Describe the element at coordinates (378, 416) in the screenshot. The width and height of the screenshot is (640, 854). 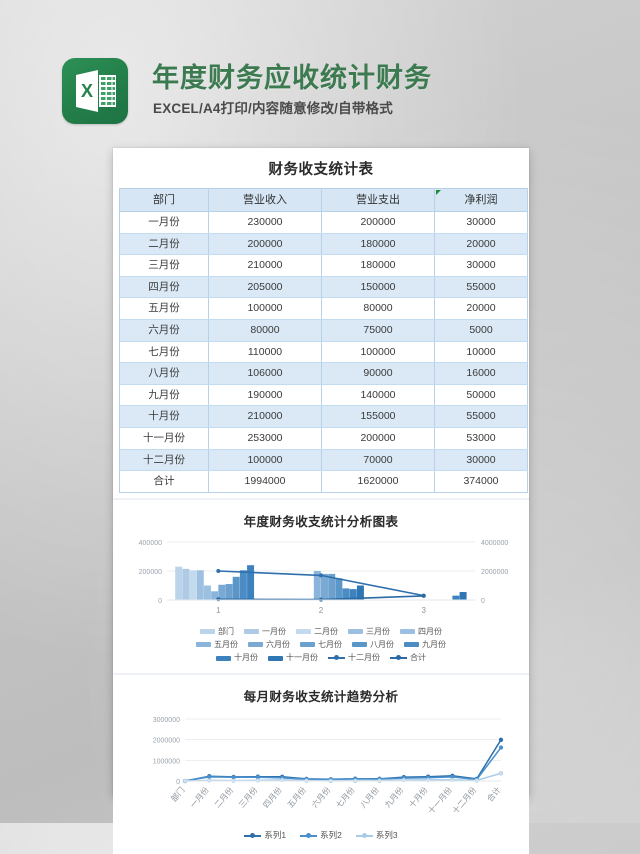
I see `table-cell: 155000` at that location.